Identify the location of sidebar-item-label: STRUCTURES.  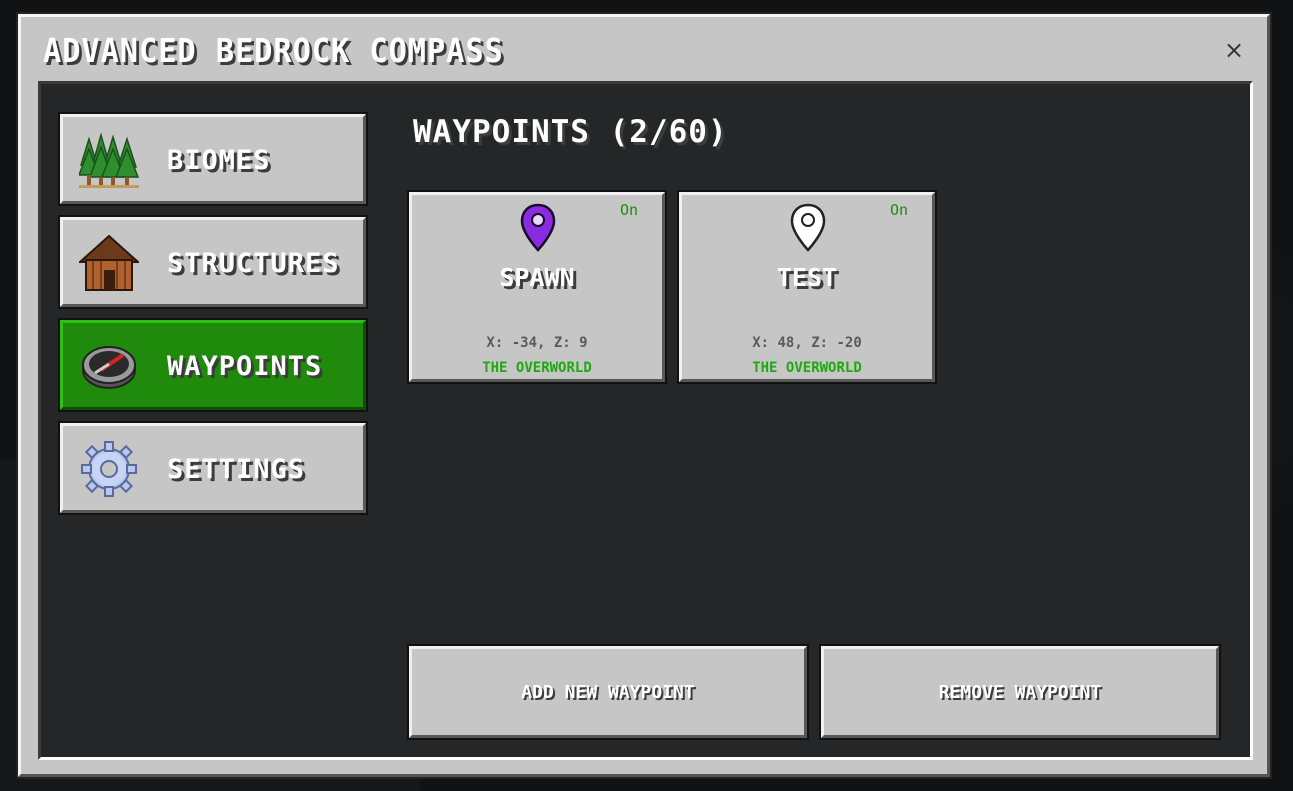
(253, 263).